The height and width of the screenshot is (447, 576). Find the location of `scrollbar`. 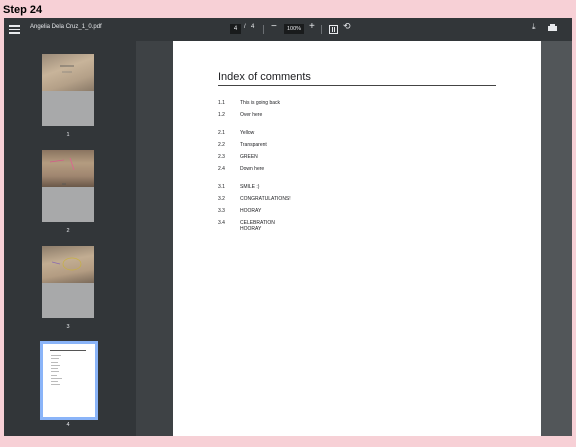

scrollbar is located at coordinates (556, 238).